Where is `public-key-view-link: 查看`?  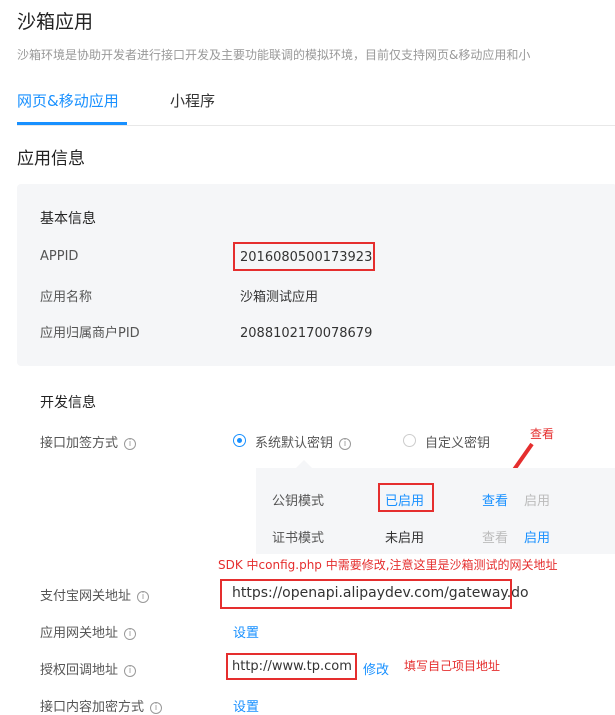 public-key-view-link: 查看 is located at coordinates (495, 499).